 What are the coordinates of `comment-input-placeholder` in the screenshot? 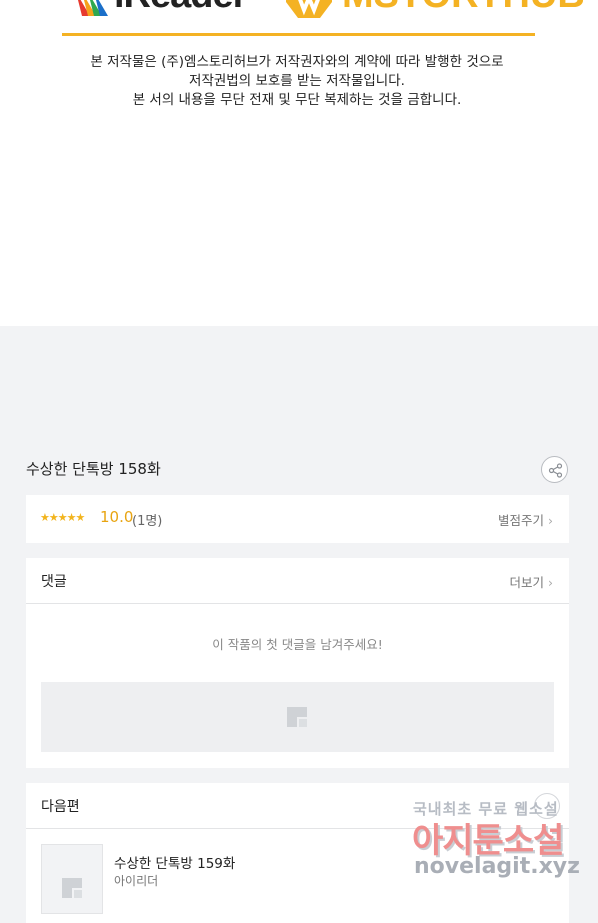 It's located at (297, 717).